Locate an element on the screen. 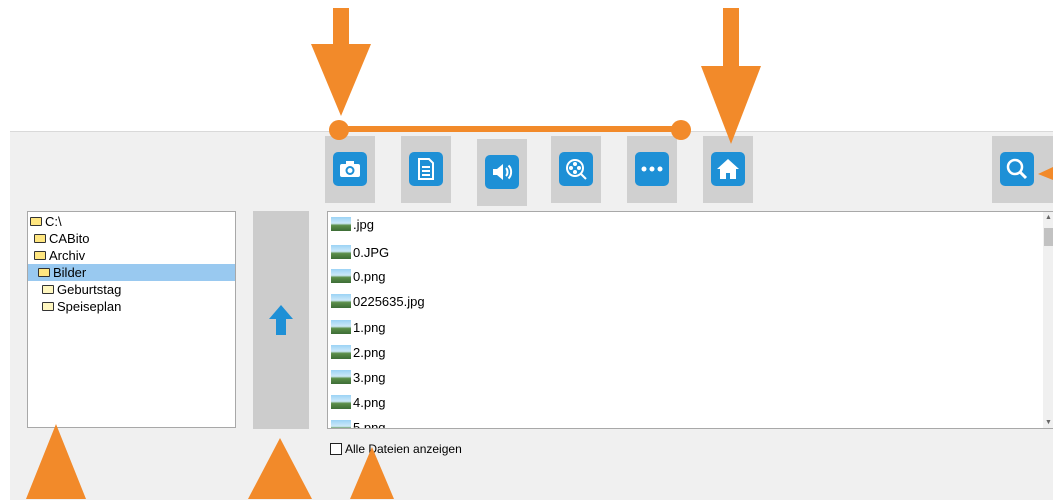 The width and height of the screenshot is (1053, 500). arrow-left-icon is located at coordinates (1045, 173).